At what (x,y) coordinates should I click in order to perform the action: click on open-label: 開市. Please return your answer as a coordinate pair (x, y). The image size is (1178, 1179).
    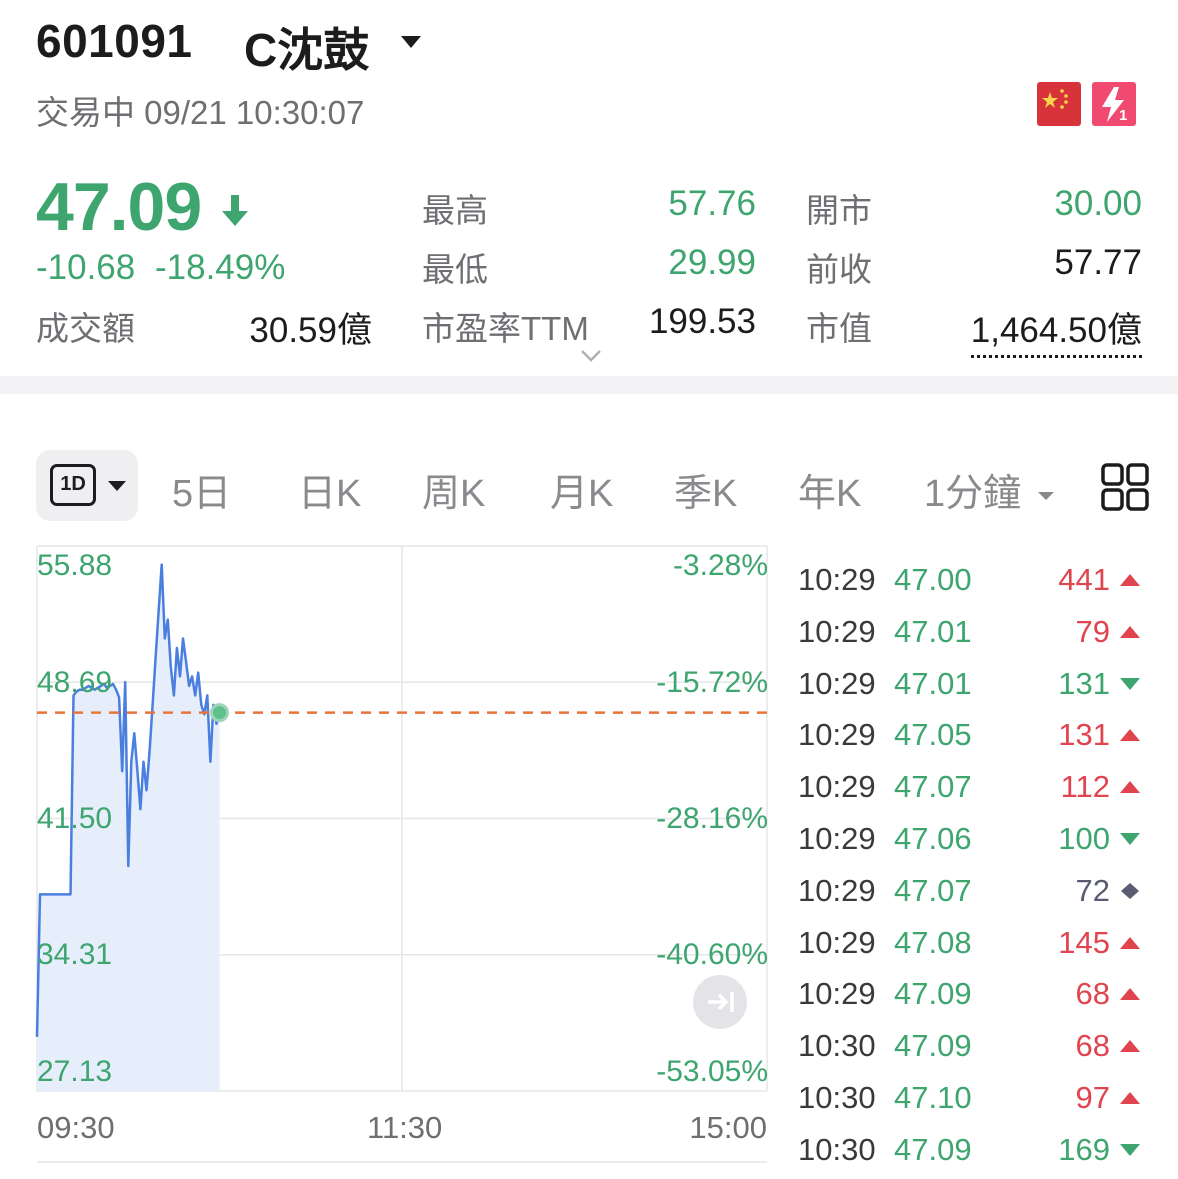
    Looking at the image, I should click on (839, 210).